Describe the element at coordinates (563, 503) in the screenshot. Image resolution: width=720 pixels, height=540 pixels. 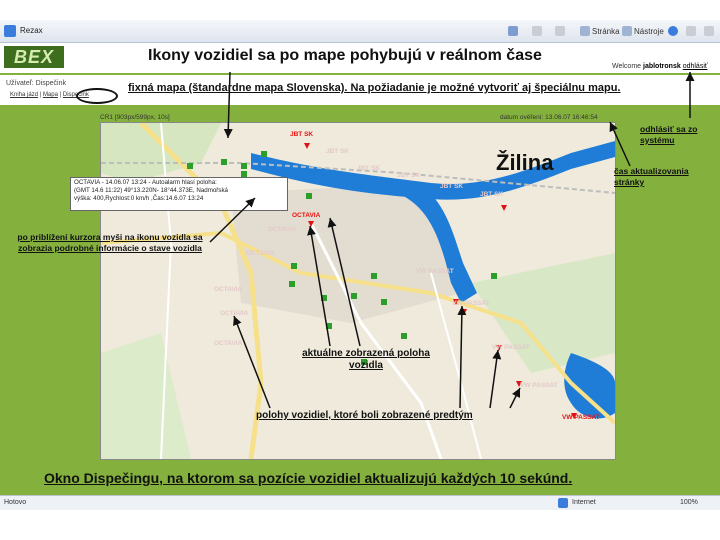
I see `internet-zone-icon` at that location.